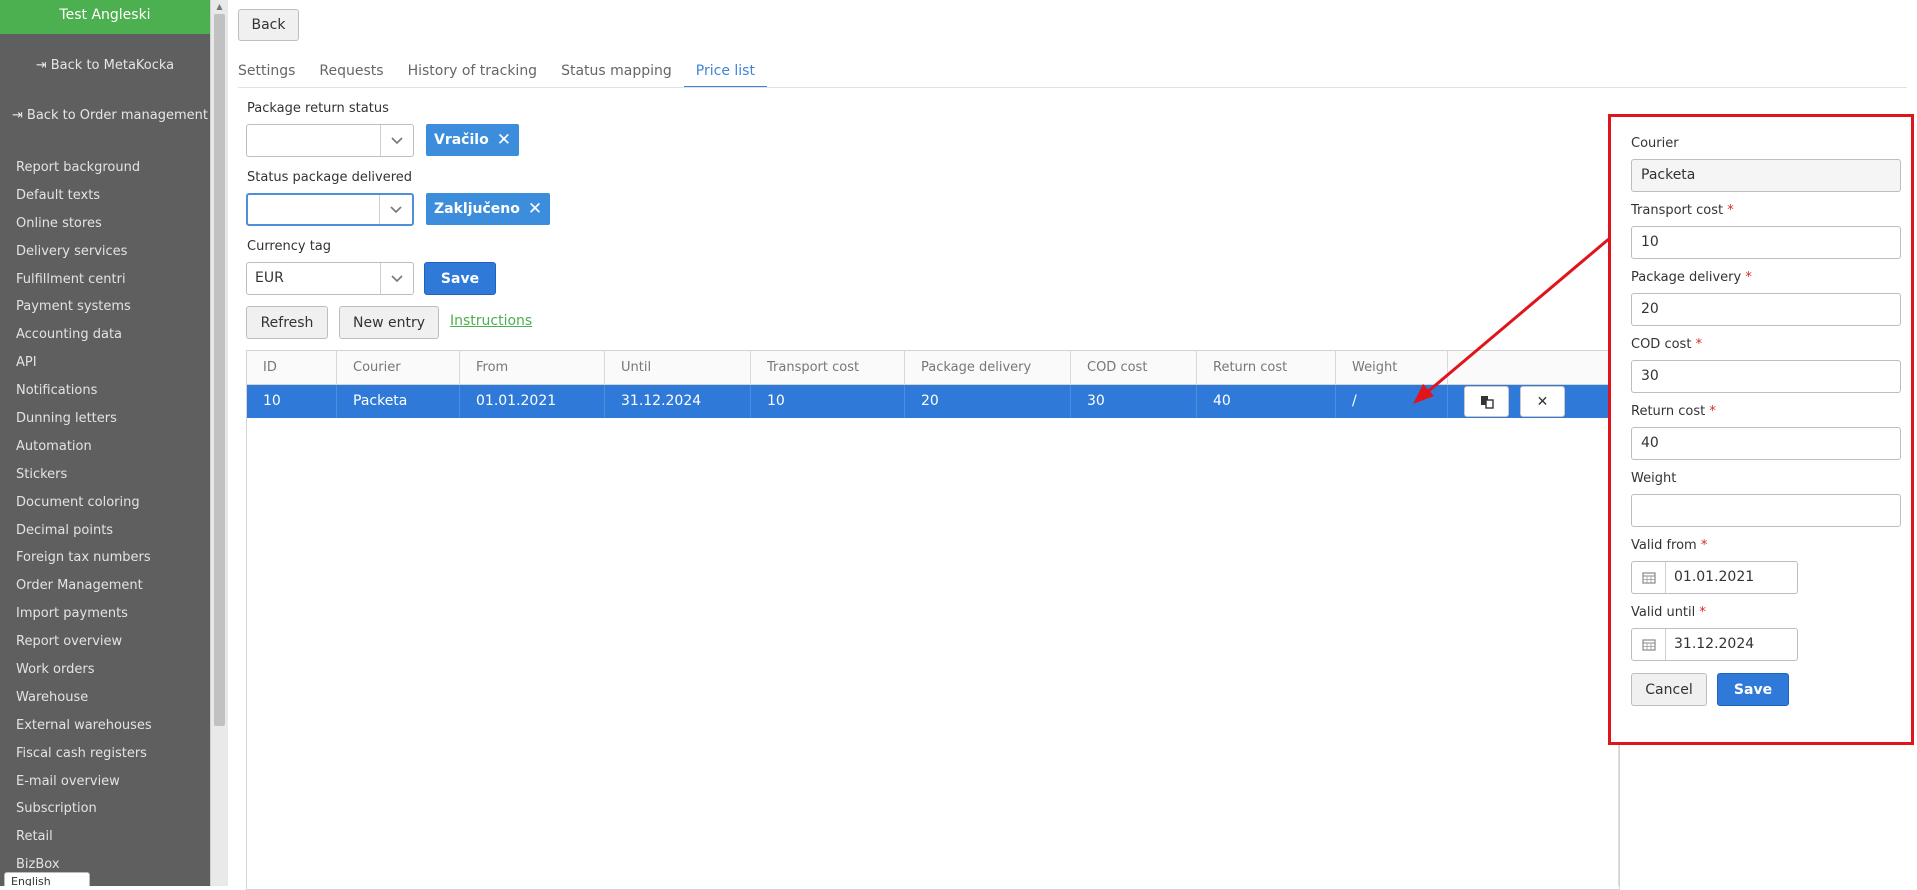 Image resolution: width=1917 pixels, height=890 pixels. I want to click on sidebar-item: Default texts, so click(105, 196).